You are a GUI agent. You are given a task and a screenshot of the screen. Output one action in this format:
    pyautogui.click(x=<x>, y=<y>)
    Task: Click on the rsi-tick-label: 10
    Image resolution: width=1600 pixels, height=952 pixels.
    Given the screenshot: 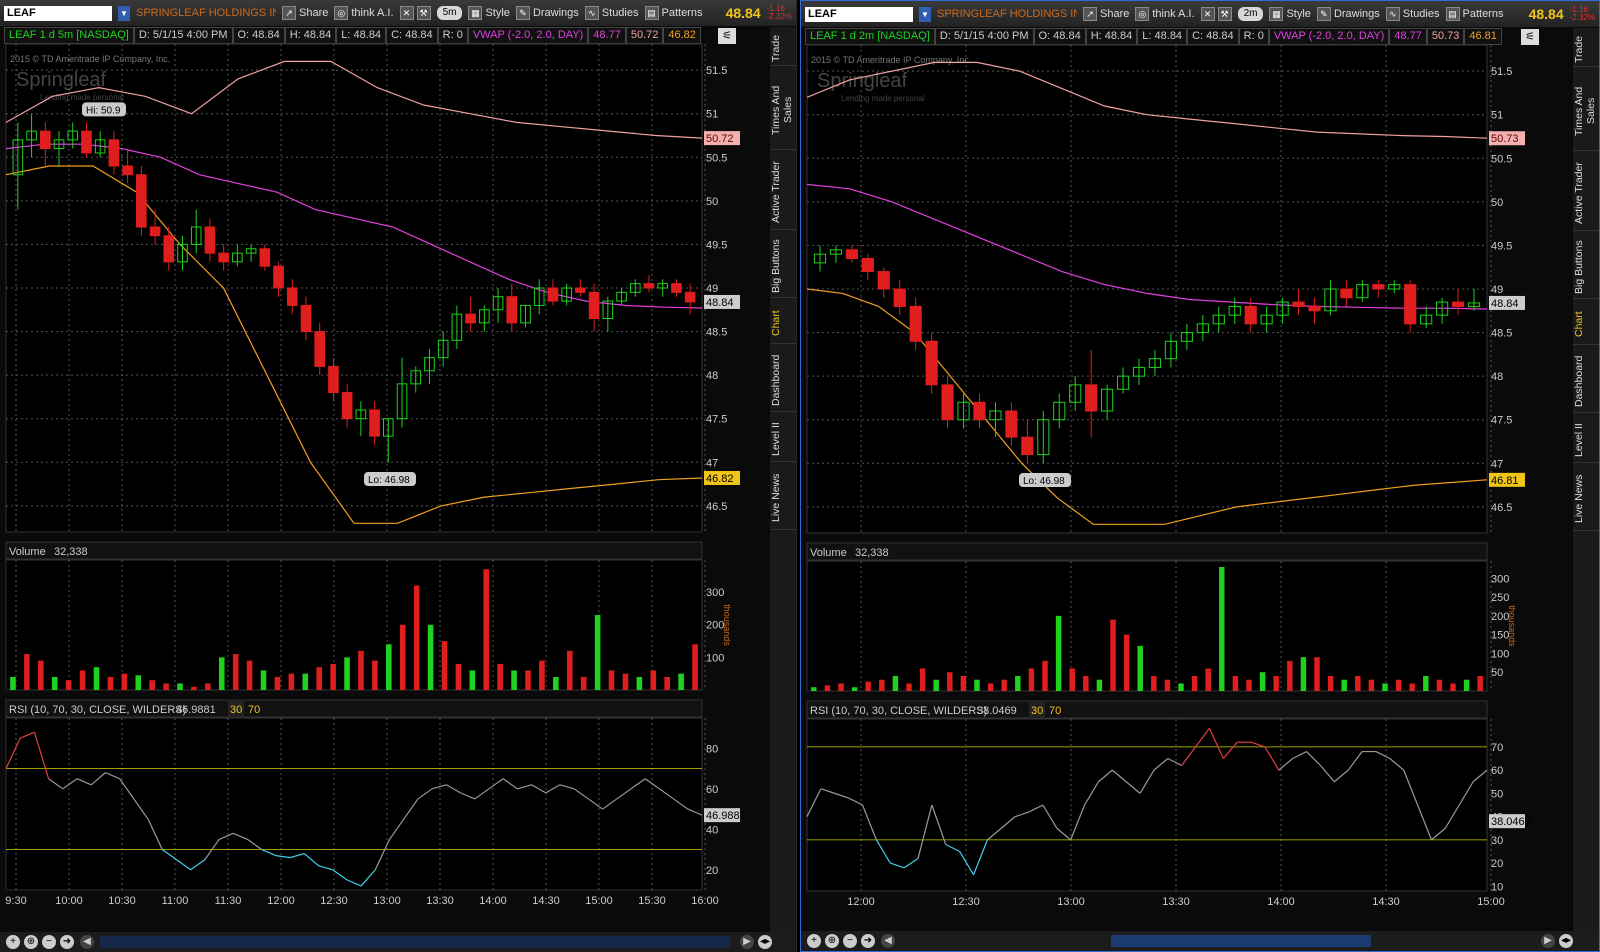 What is the action you would take?
    pyautogui.click(x=1497, y=887)
    